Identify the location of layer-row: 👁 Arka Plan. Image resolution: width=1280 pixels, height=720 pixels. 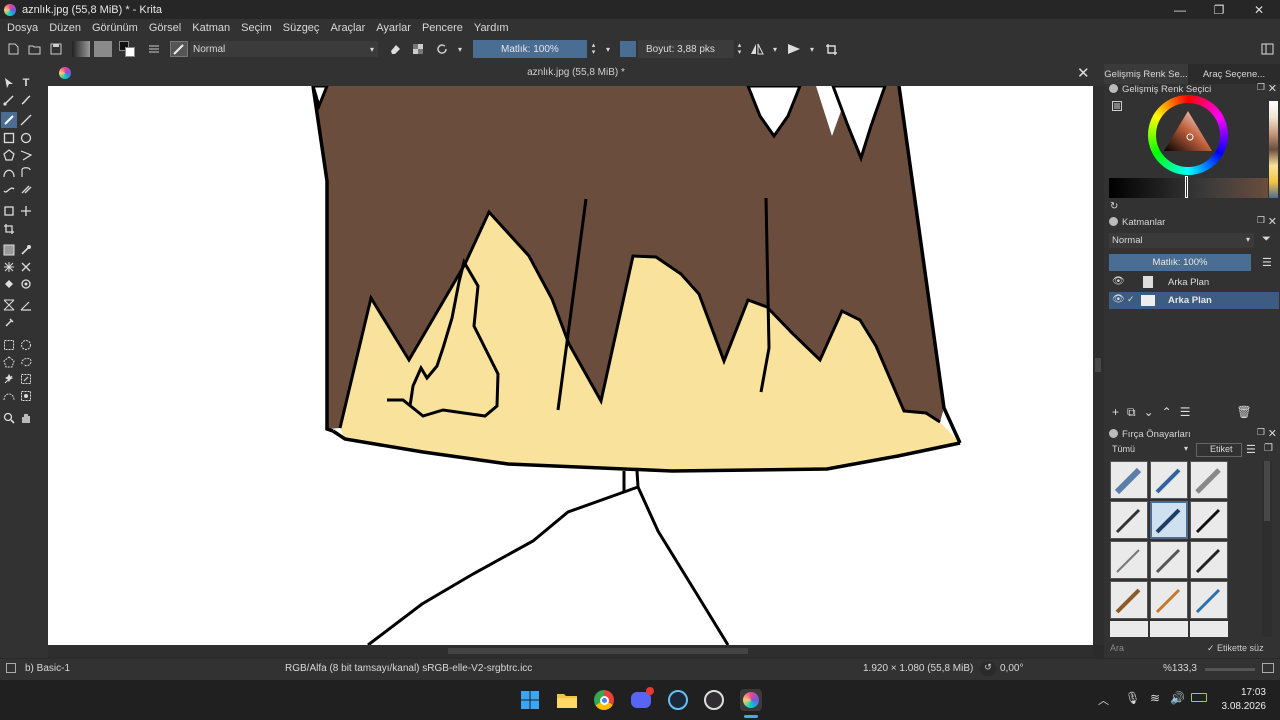
(1194, 282).